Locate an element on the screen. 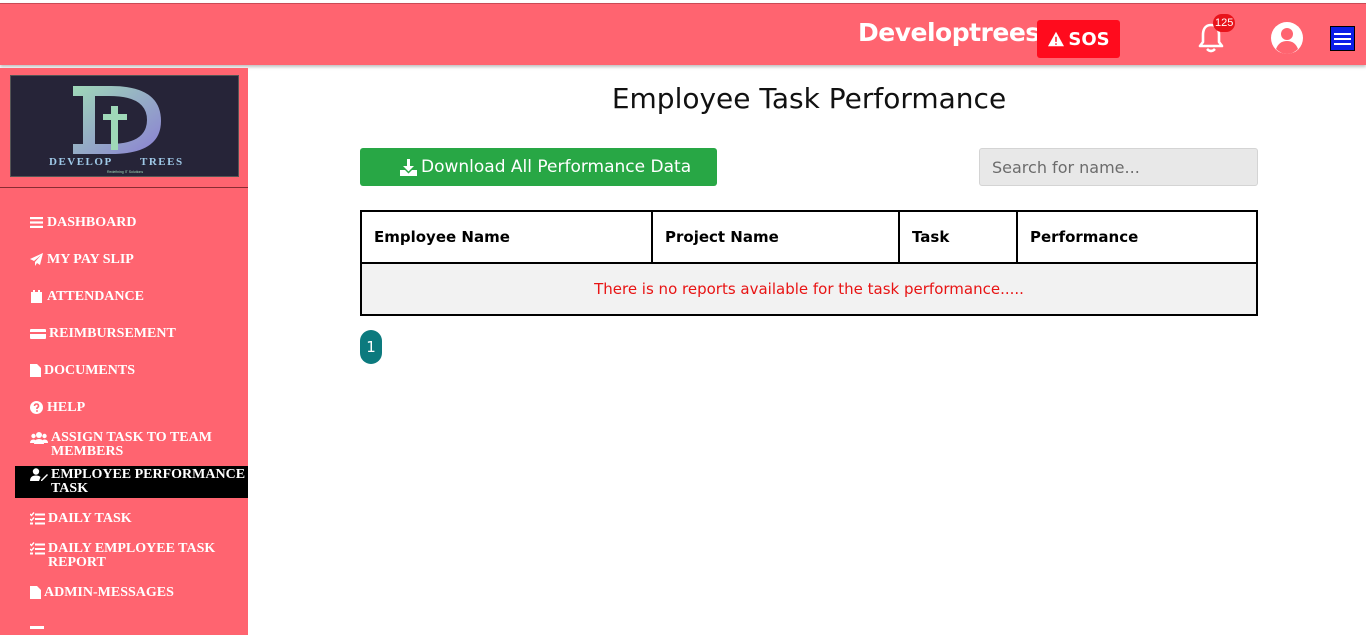 This screenshot has height=635, width=1366. divider is located at coordinates (124, 187).